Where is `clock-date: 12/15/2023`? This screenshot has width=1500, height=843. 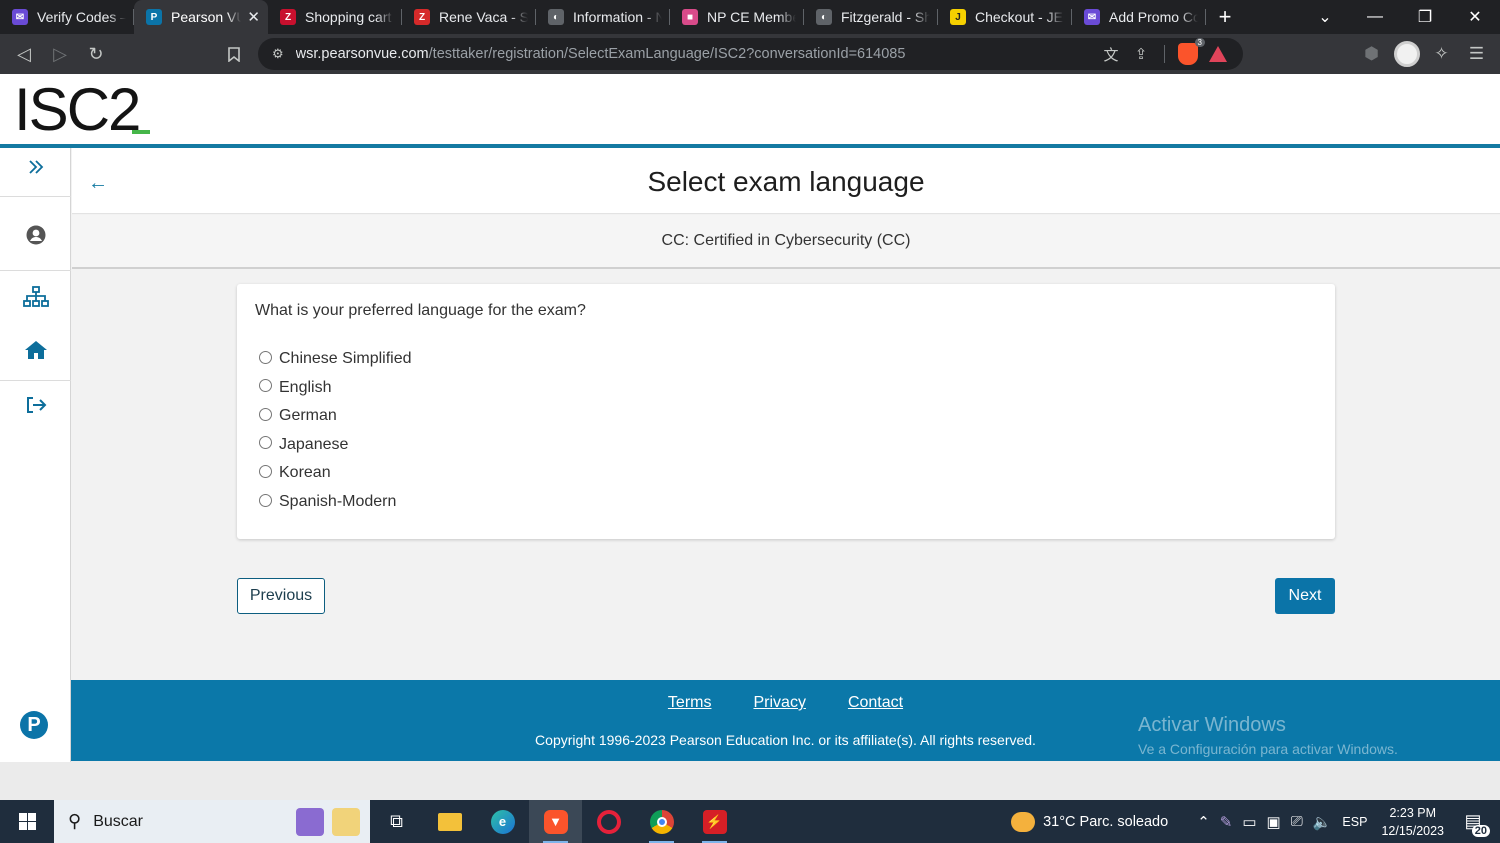
clock-date: 12/15/2023 is located at coordinates (1412, 830).